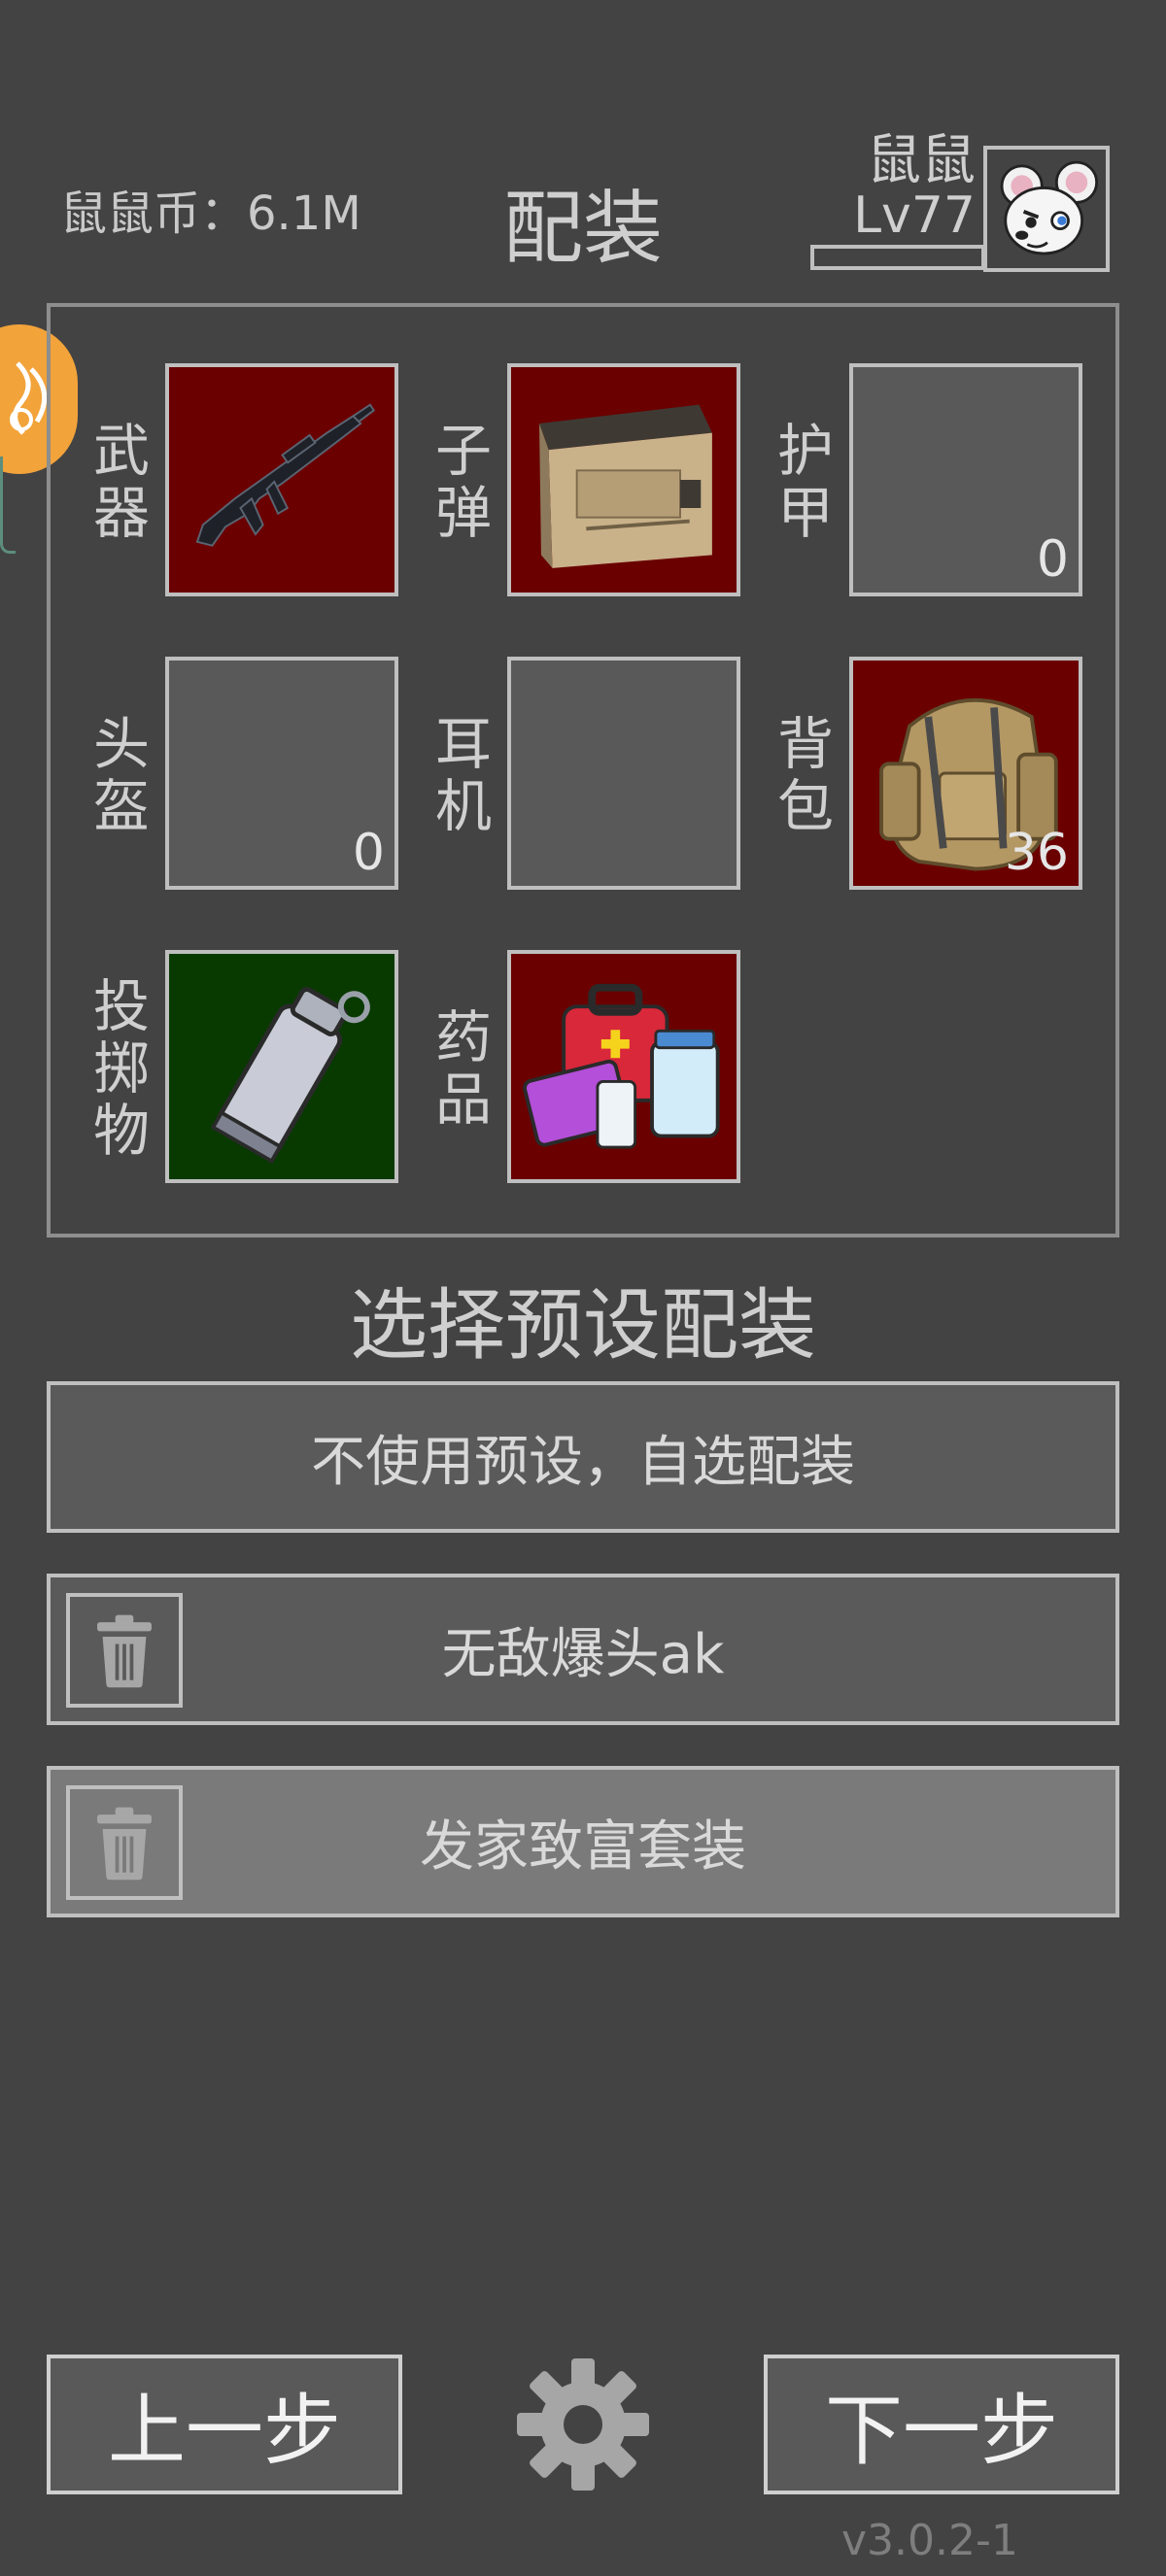 The image size is (1166, 2576). What do you see at coordinates (290, 1076) in the screenshot?
I see `grenade-icon` at bounding box center [290, 1076].